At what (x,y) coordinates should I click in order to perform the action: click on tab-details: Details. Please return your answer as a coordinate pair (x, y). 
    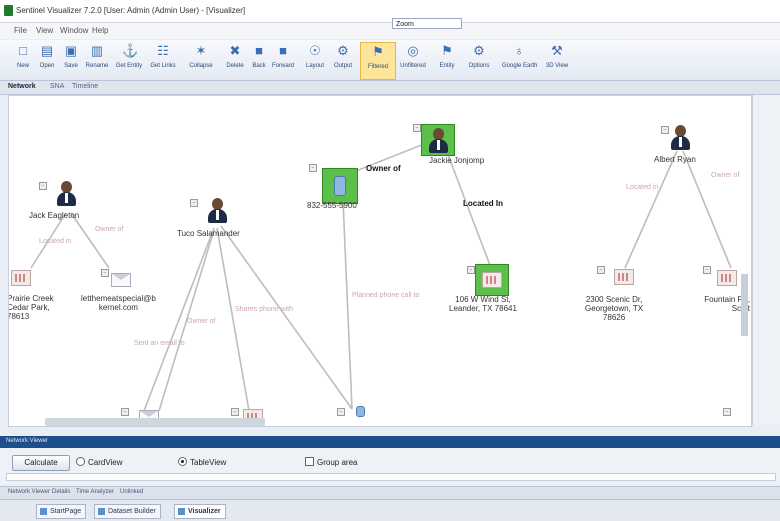
    Looking at the image, I should click on (61, 492).